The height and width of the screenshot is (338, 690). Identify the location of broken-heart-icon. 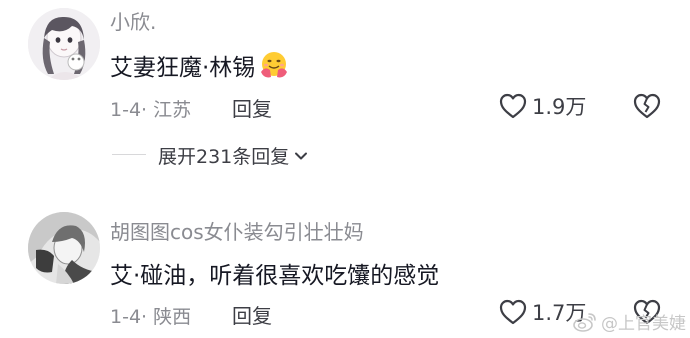
(647, 106).